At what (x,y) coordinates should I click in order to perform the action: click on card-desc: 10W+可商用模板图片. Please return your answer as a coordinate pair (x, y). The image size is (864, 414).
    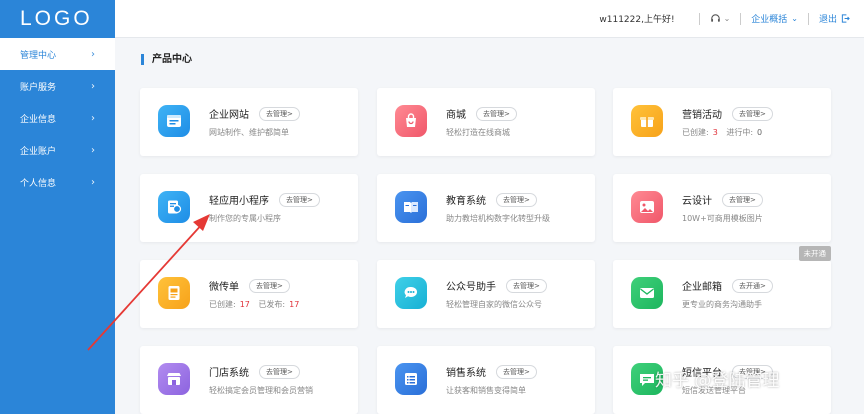
    Looking at the image, I should click on (722, 218).